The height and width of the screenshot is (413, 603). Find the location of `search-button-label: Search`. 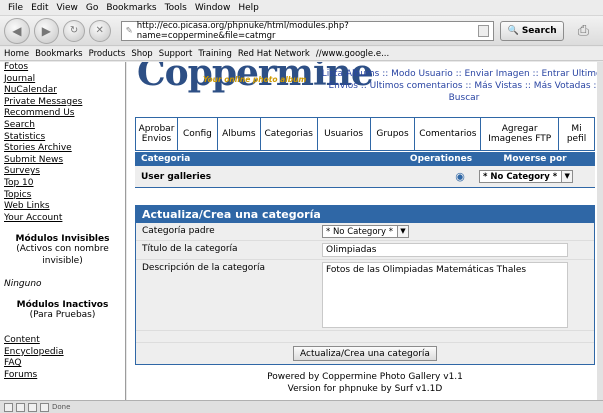

search-button-label: Search is located at coordinates (539, 30).